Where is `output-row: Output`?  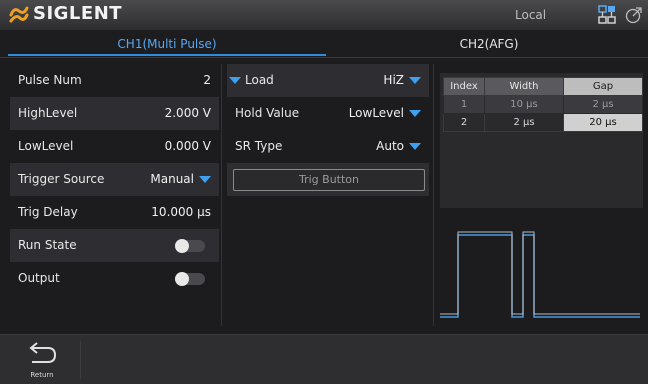
output-row: Output is located at coordinates (114, 278).